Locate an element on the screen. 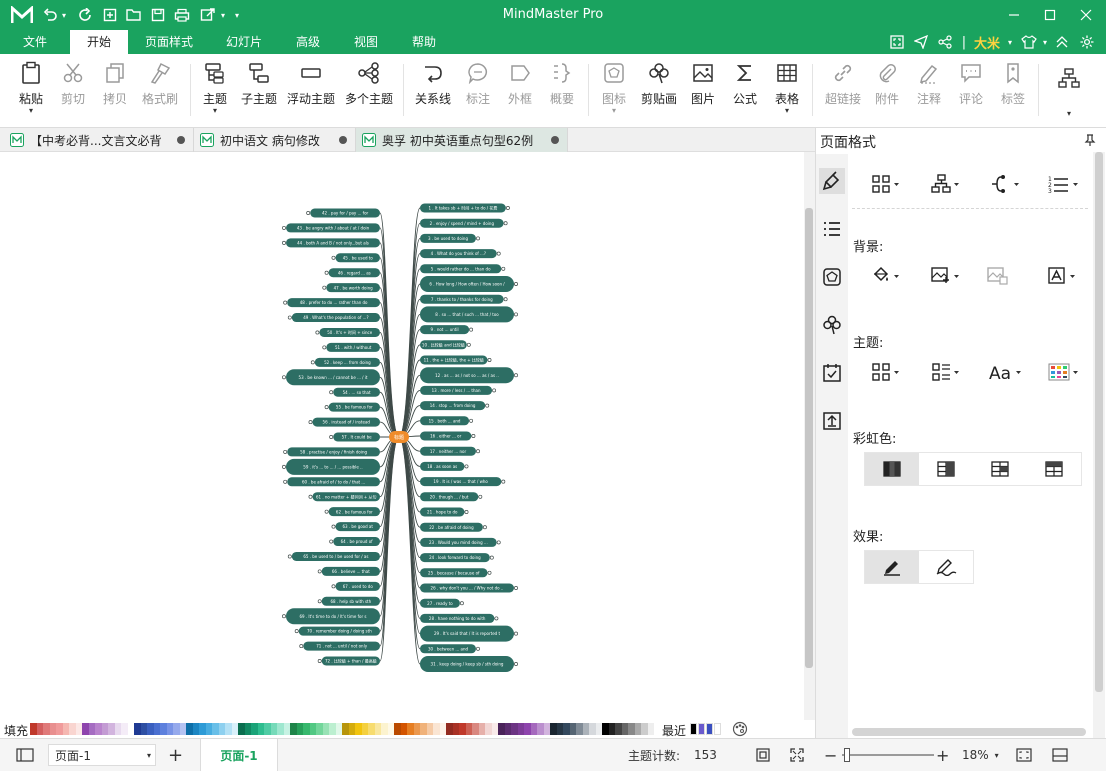 Image resolution: width=1106 pixels, height=771 pixels. page-select: 页面-1 ▾ is located at coordinates (102, 755).